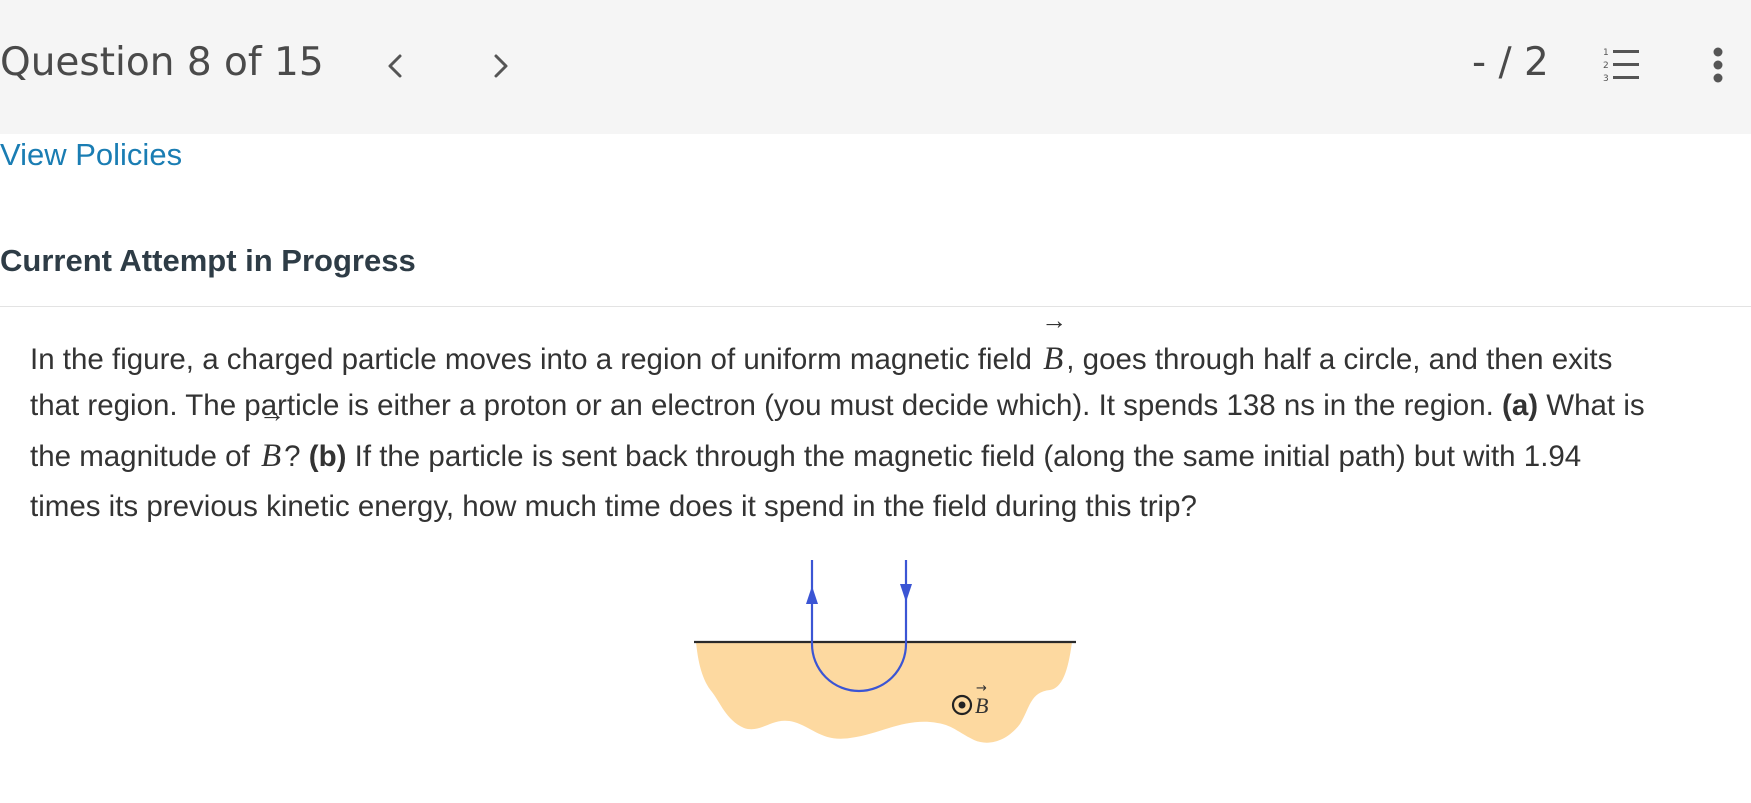 Image resolution: width=1751 pixels, height=803 pixels. I want to click on more-options-button, so click(1718, 65).